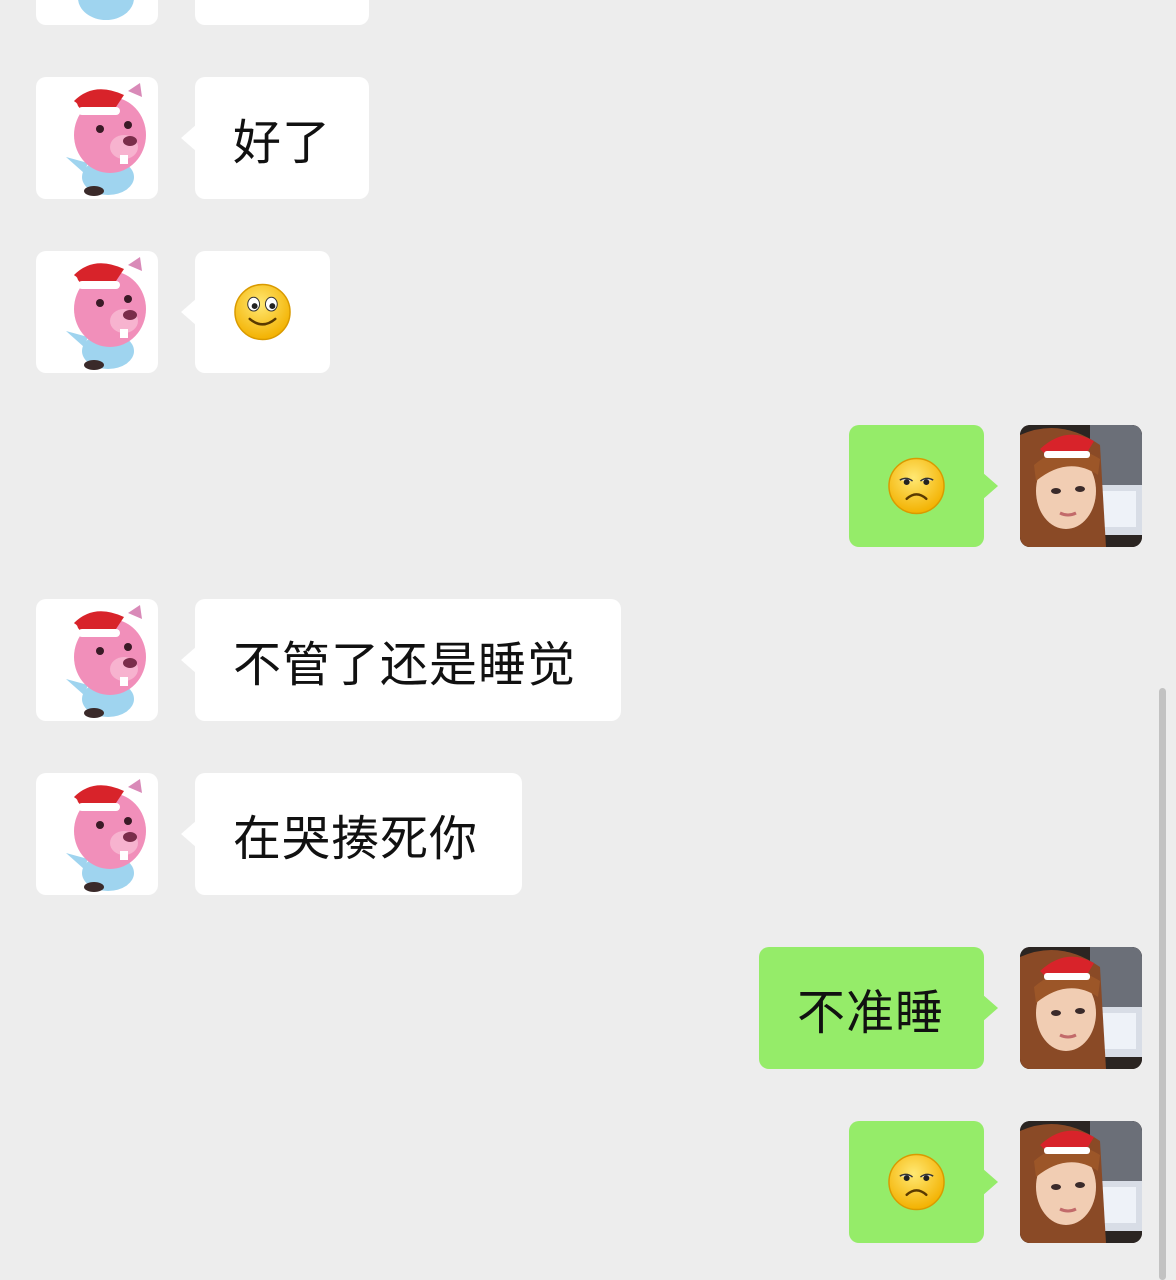 This screenshot has height=1280, width=1176. Describe the element at coordinates (405, 665) in the screenshot. I see `message-text: 不管了还是睡觉` at that location.